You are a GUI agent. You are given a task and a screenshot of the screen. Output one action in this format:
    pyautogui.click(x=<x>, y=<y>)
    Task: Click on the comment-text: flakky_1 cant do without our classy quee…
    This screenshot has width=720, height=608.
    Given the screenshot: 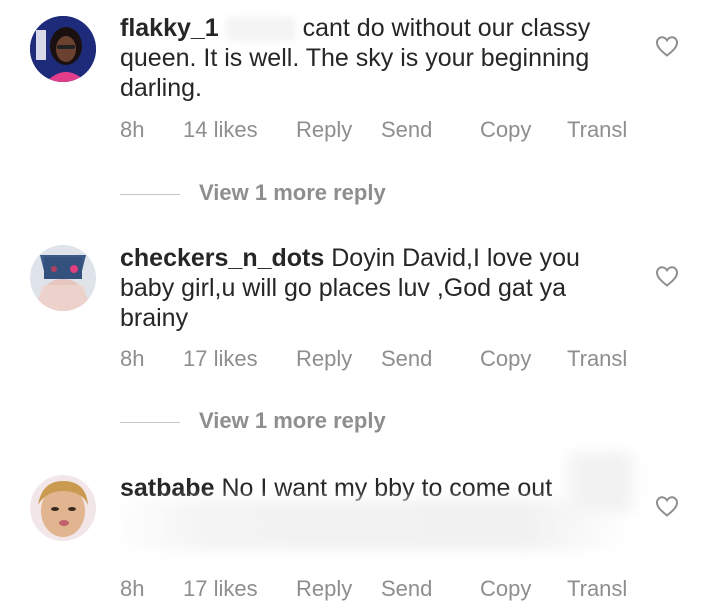 What is the action you would take?
    pyautogui.click(x=380, y=58)
    